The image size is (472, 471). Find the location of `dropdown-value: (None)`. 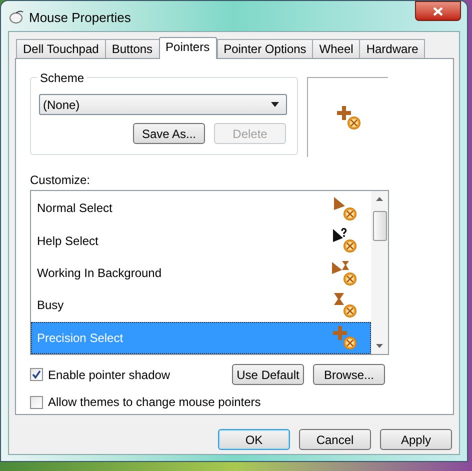

dropdown-value: (None) is located at coordinates (61, 105).